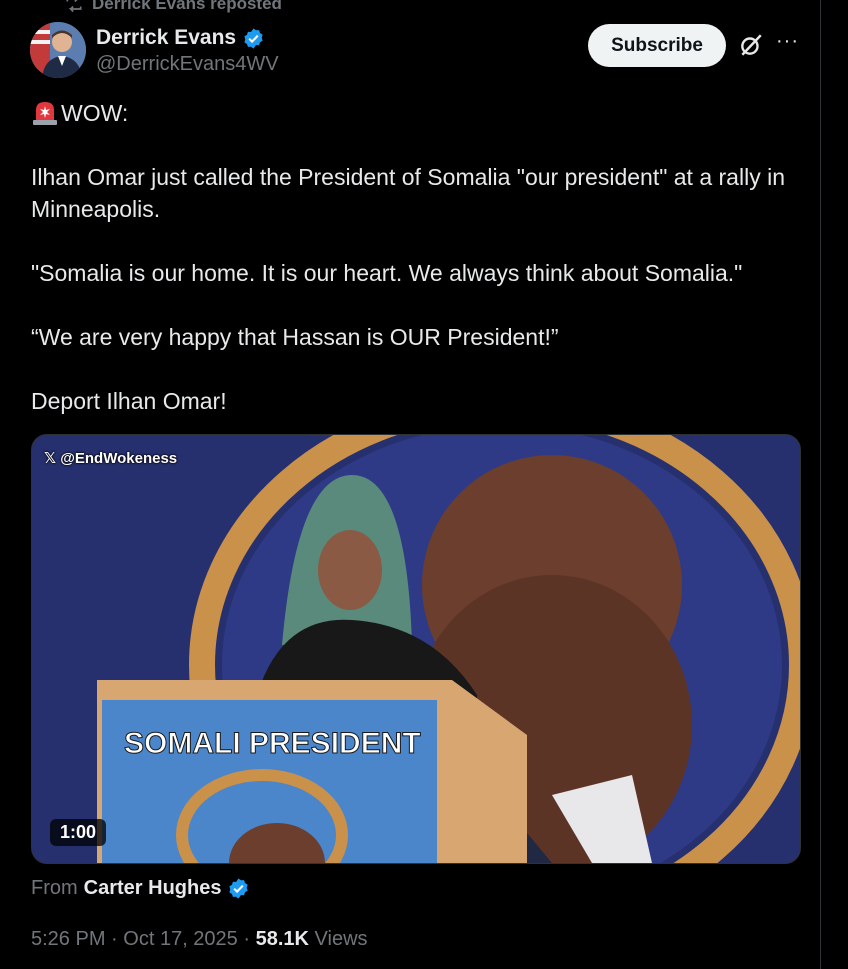 This screenshot has width=848, height=969. I want to click on watermark: 𝕏 @EndWokeness, so click(110, 458).